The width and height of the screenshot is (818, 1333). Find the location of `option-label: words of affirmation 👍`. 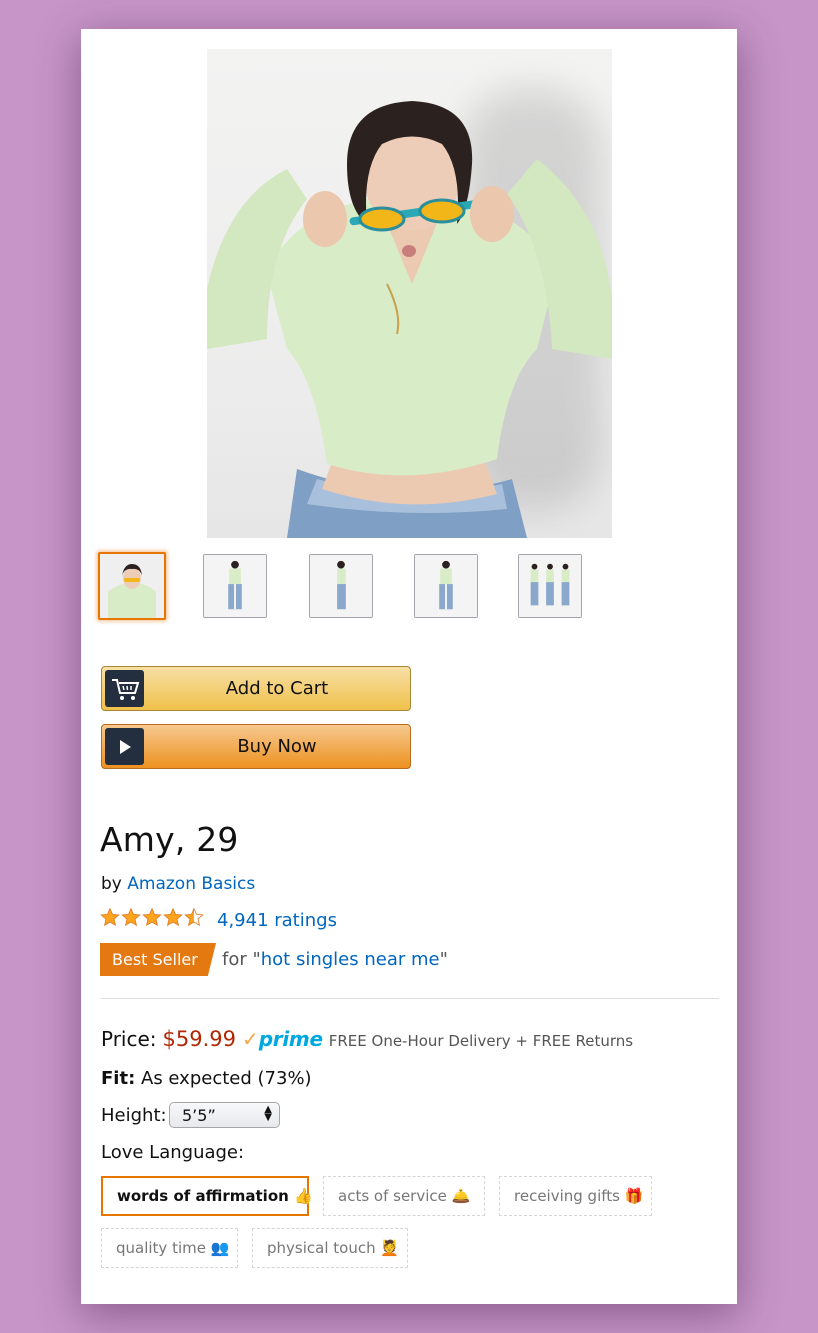

option-label: words of affirmation 👍 is located at coordinates (215, 1196).